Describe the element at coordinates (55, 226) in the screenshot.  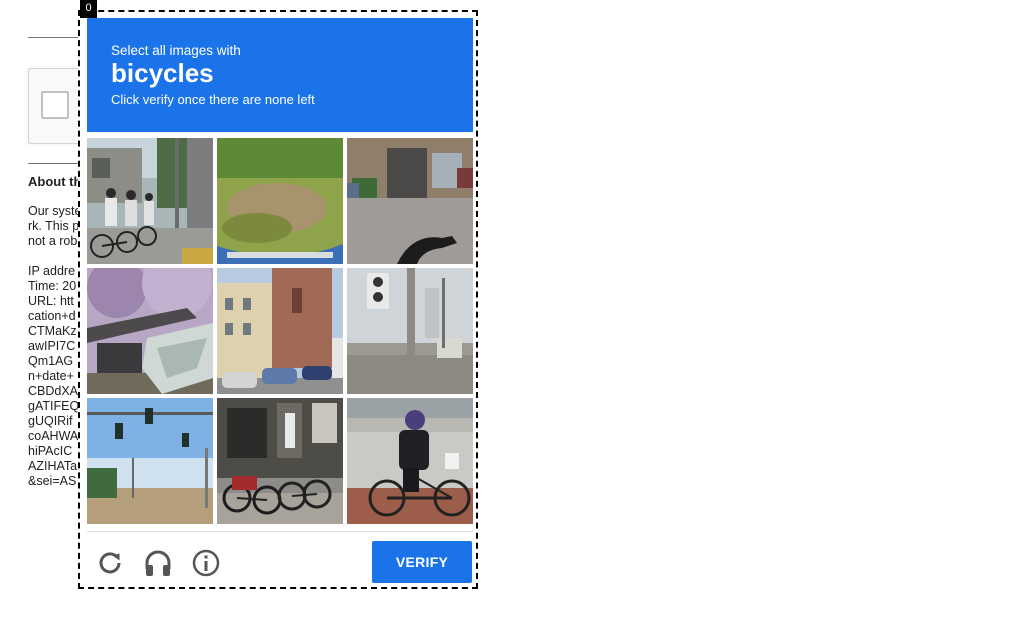
I see `about-paragraph: Our syste rk. This p not a rob` at that location.